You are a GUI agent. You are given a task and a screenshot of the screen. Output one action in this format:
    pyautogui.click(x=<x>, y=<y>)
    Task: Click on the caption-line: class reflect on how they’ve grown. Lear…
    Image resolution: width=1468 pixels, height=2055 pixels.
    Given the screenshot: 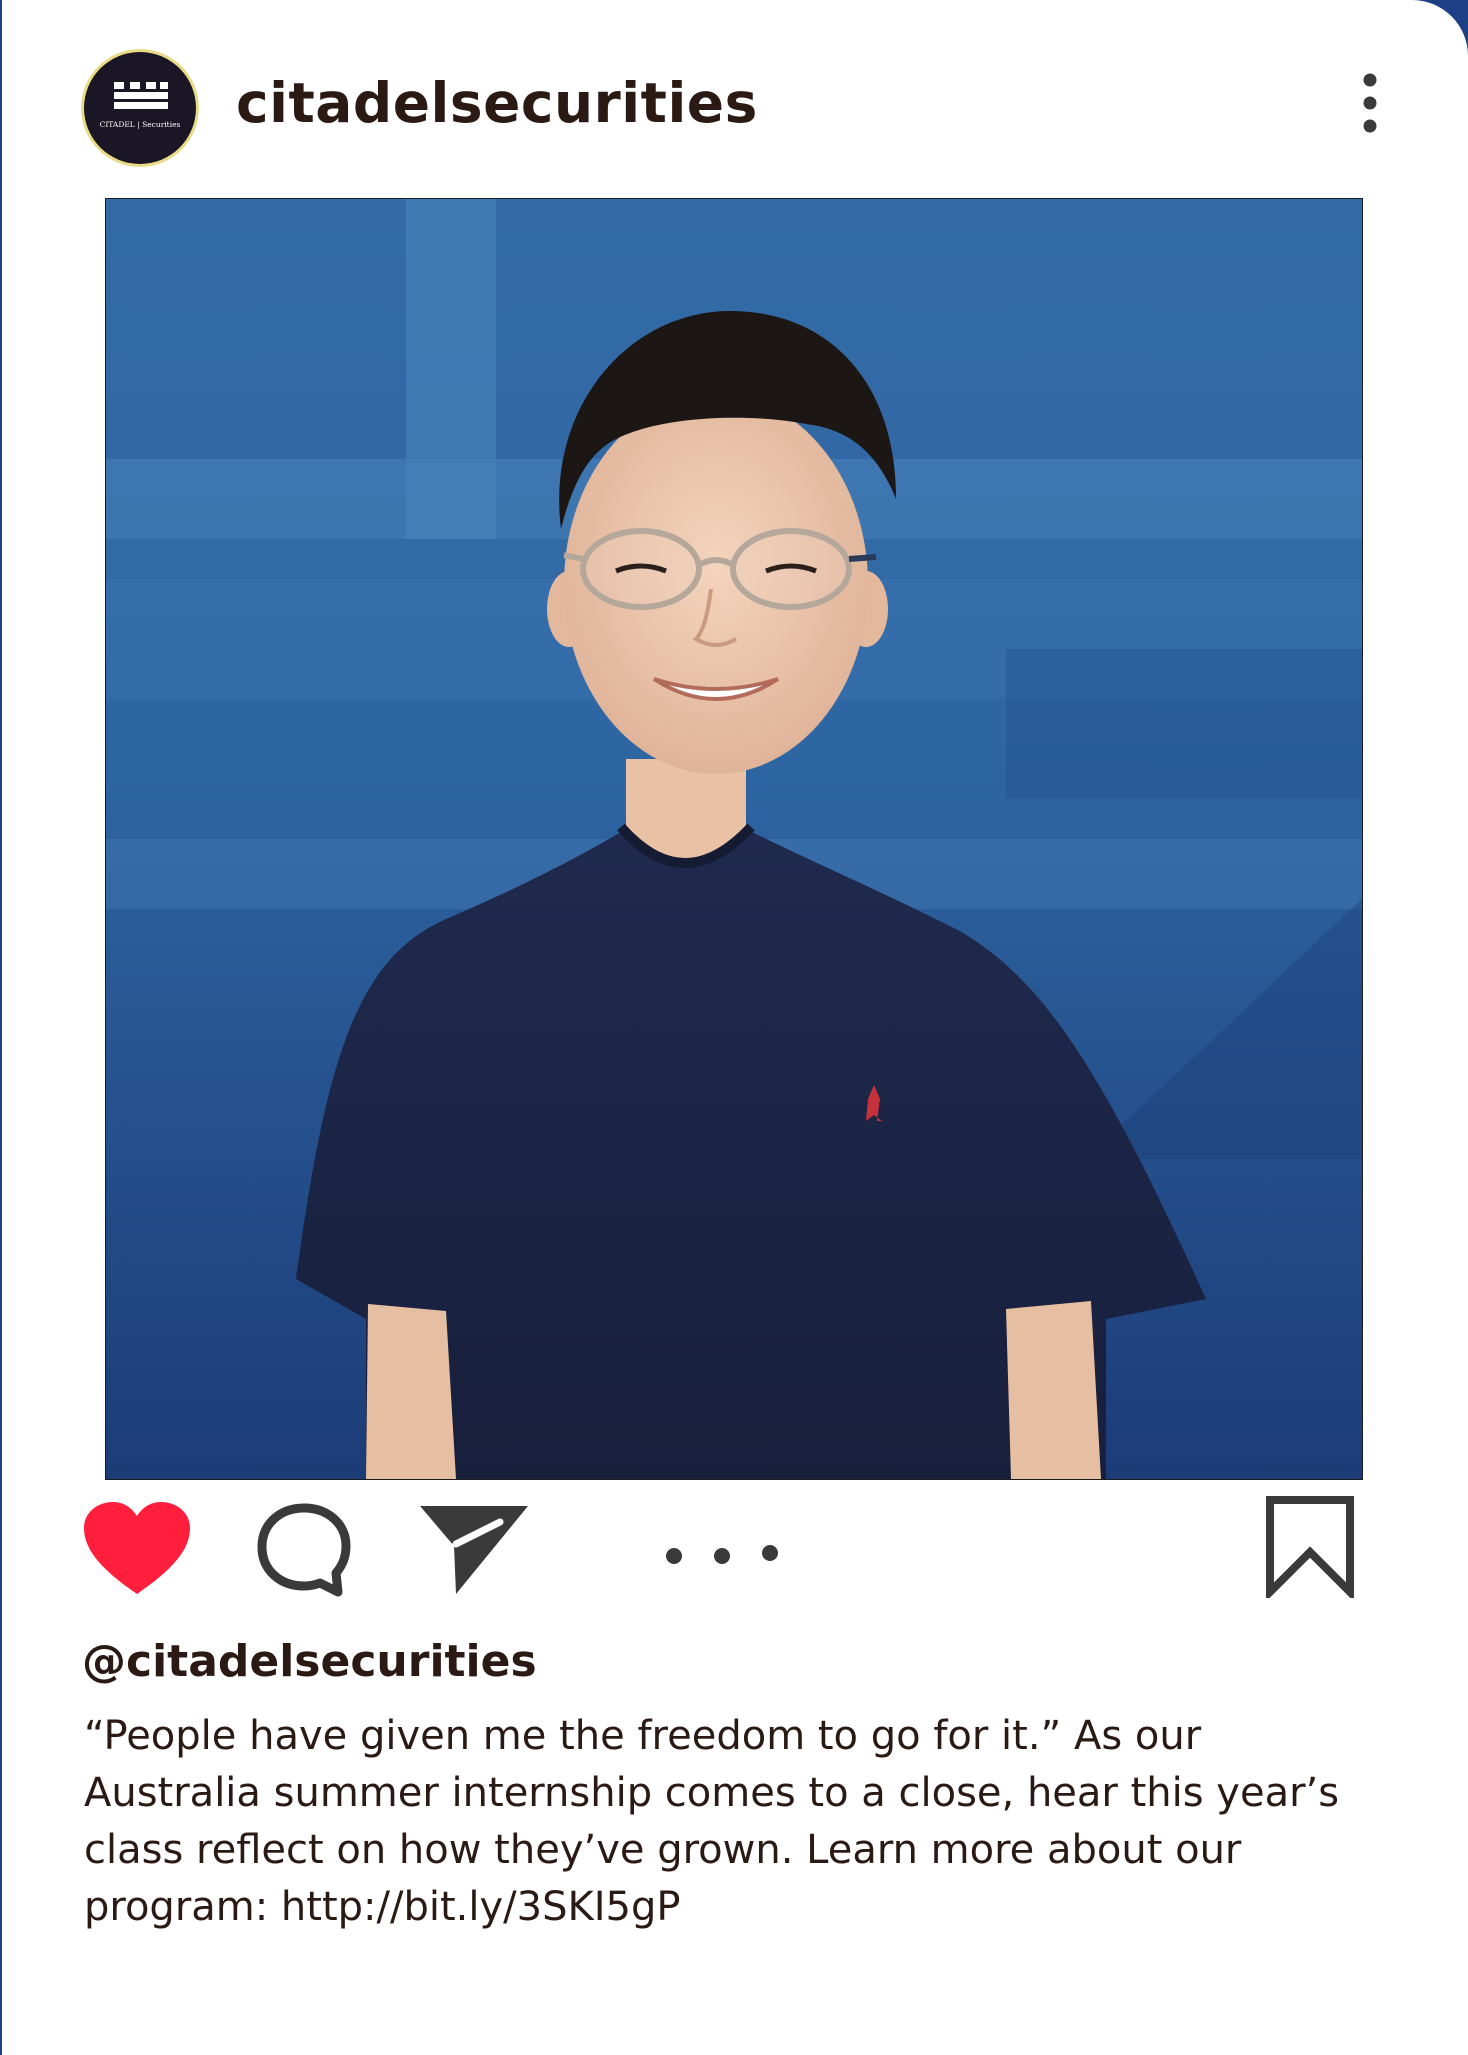 What is the action you would take?
    pyautogui.click(x=663, y=1850)
    